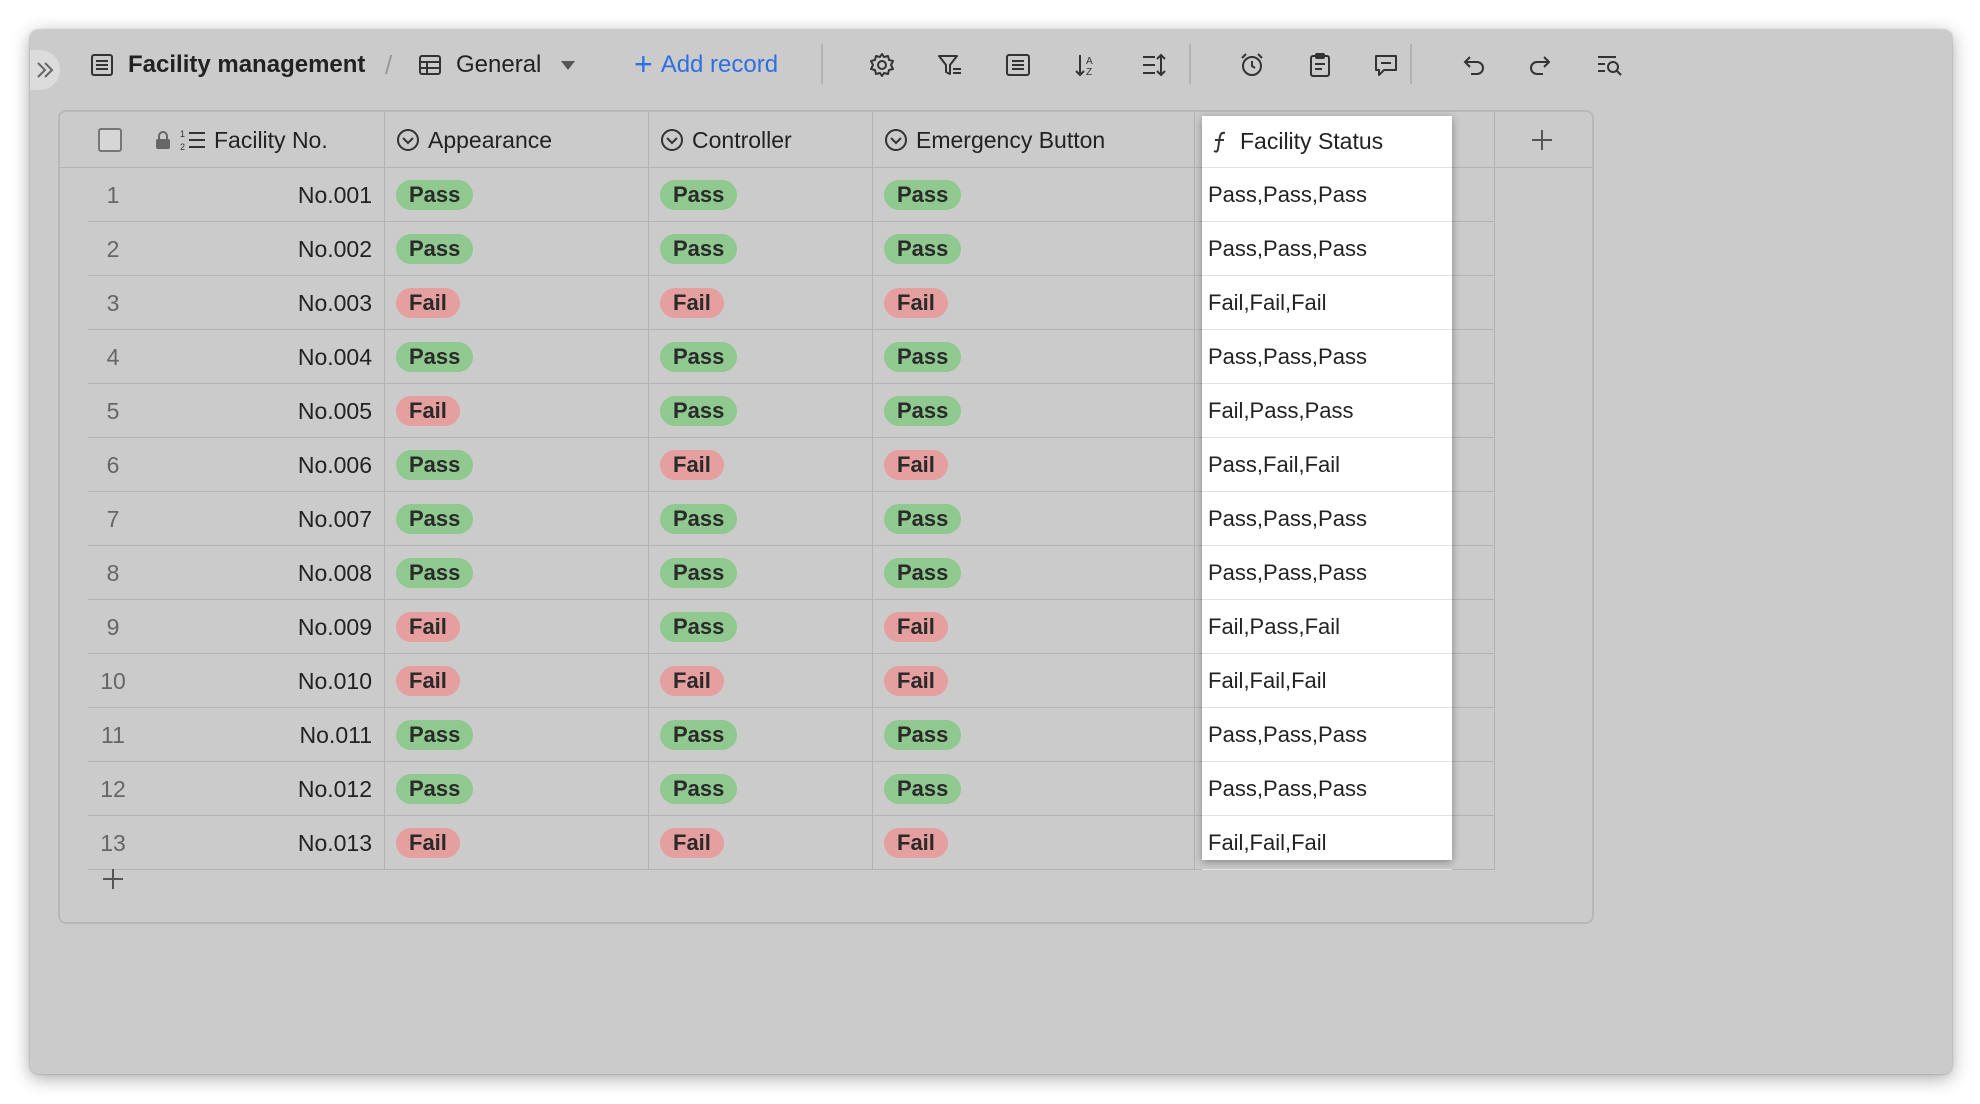  I want to click on row-number: 2, so click(113, 248).